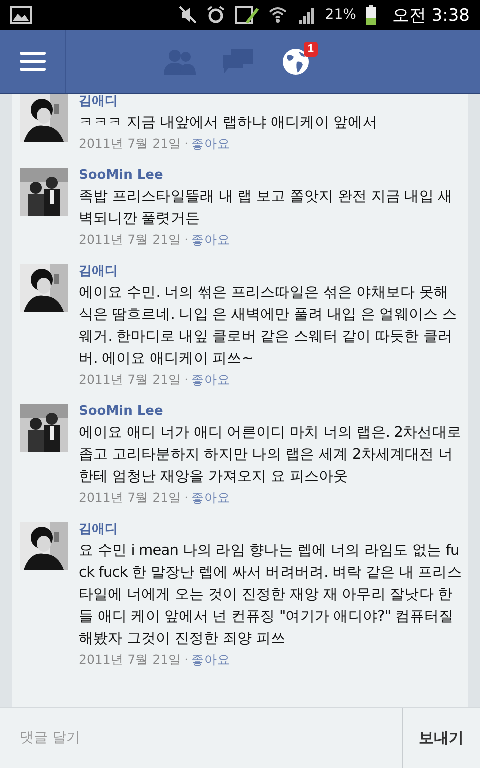  I want to click on app-icon, so click(247, 15).